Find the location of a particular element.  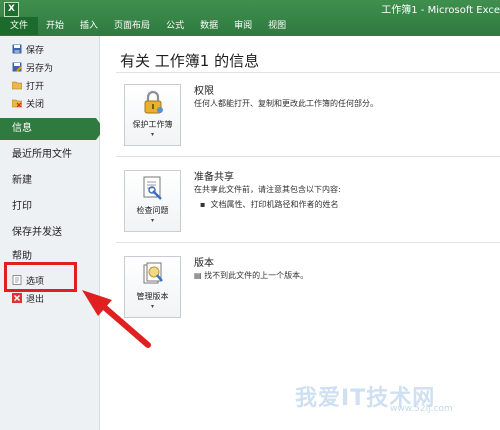

red-arrow-icon is located at coordinates (116, 319).